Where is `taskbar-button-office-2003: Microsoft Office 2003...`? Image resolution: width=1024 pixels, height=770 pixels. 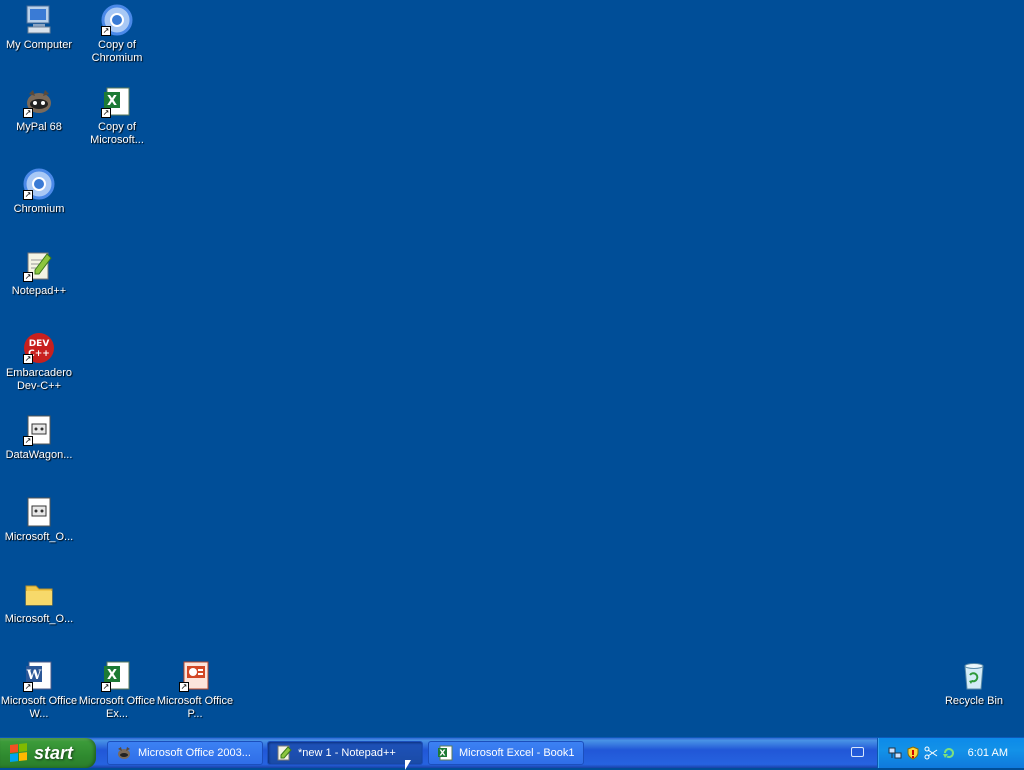
taskbar-button-office-2003: Microsoft Office 2003... is located at coordinates (185, 753).